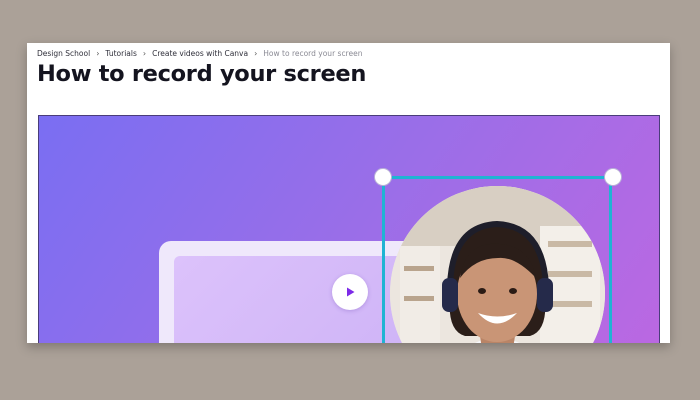 The image size is (700, 400). What do you see at coordinates (120, 53) in the screenshot?
I see `breadcrumb-tutorials: Tutorials` at bounding box center [120, 53].